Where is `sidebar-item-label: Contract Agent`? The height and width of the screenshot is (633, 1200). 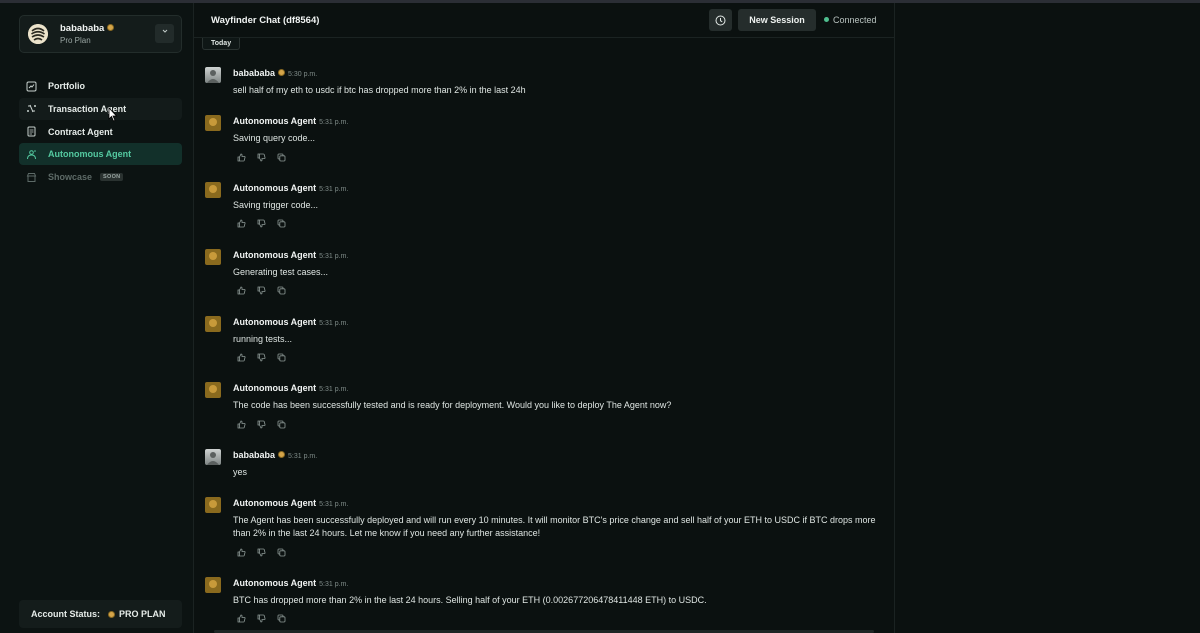 sidebar-item-label: Contract Agent is located at coordinates (80, 131).